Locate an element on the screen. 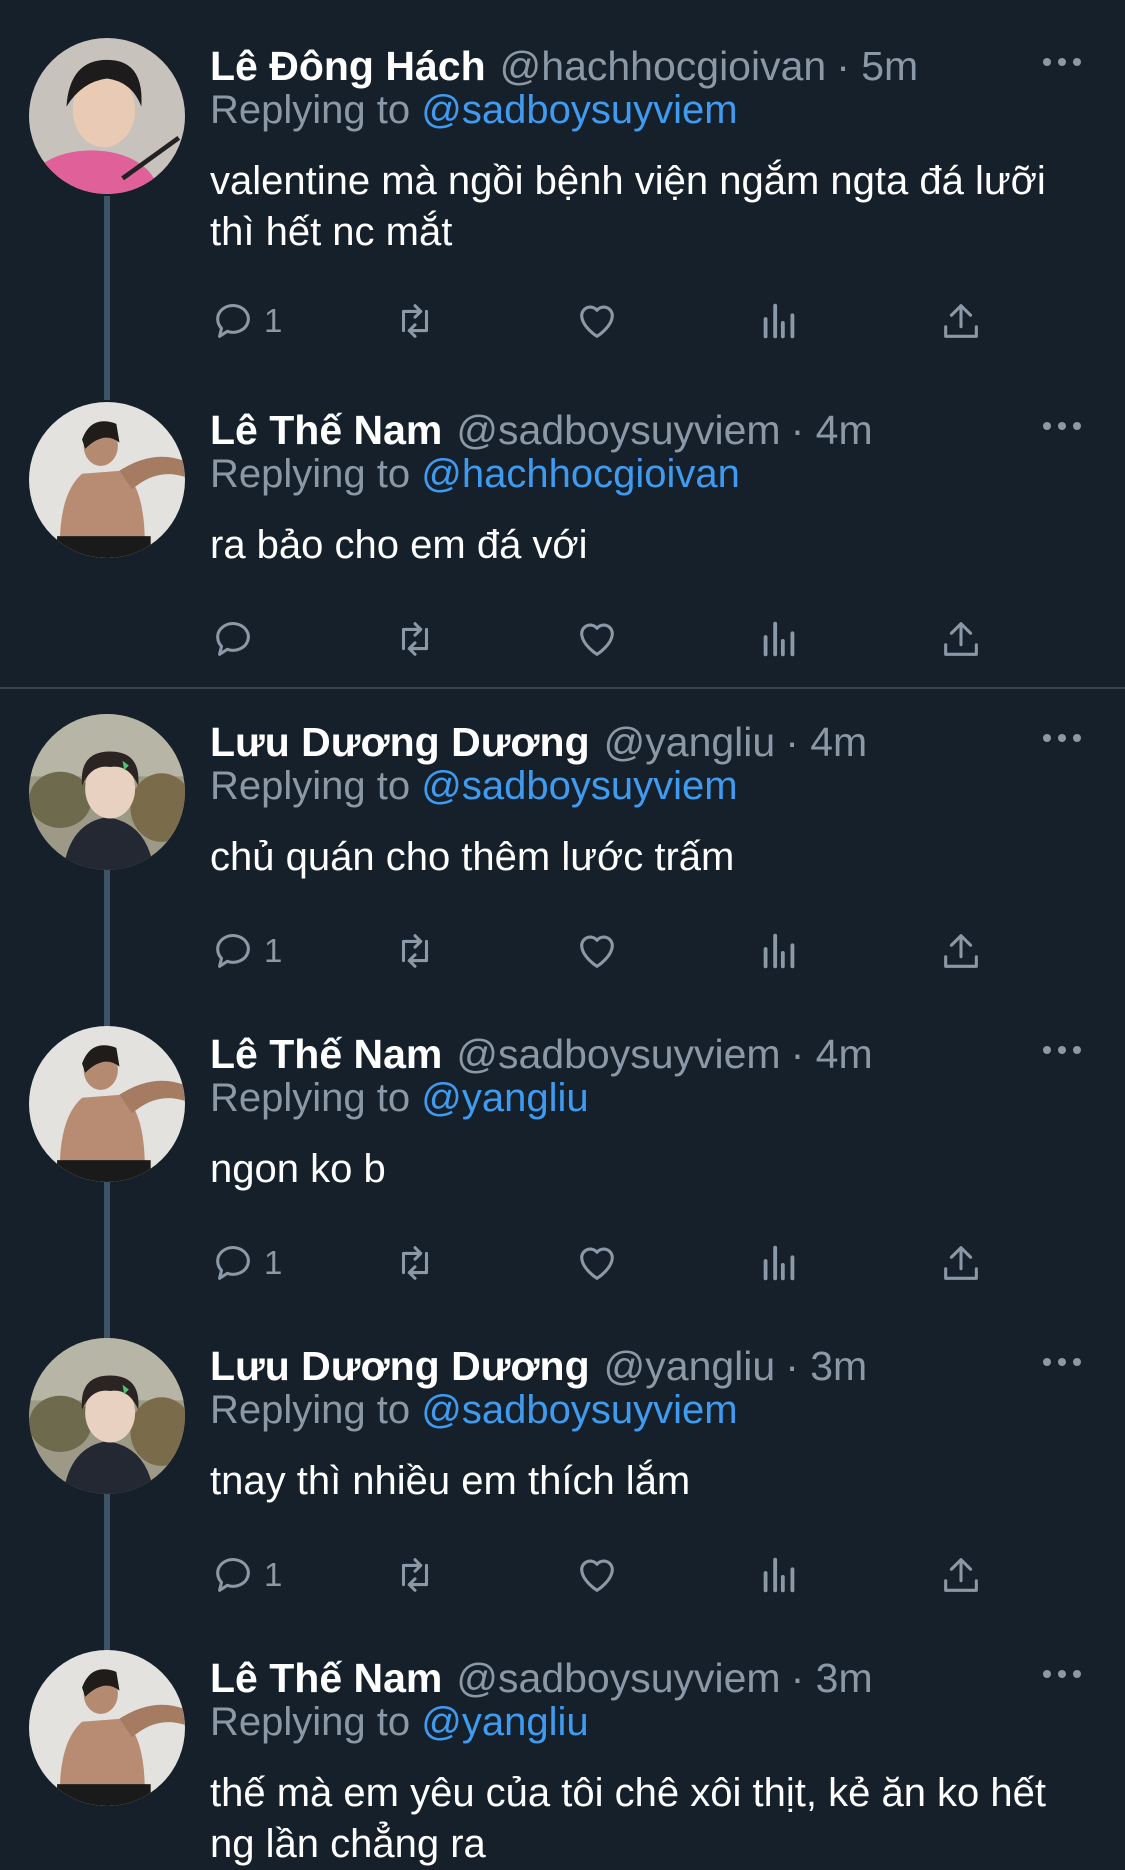 This screenshot has height=1870, width=1125. tweet-text: tnay thì nhiều em thích lắm is located at coordinates (450, 1481).